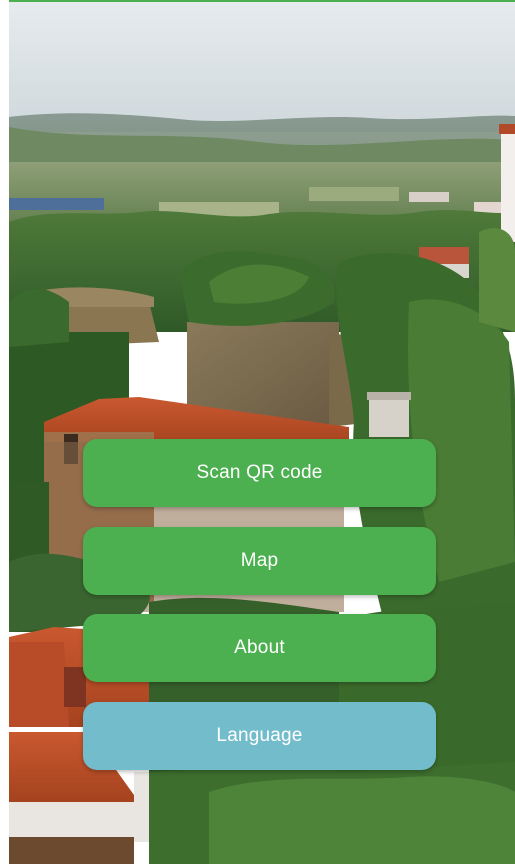 Image resolution: width=515 pixels, height=864 pixels. Describe the element at coordinates (259, 561) in the screenshot. I see `map-button: Map` at that location.